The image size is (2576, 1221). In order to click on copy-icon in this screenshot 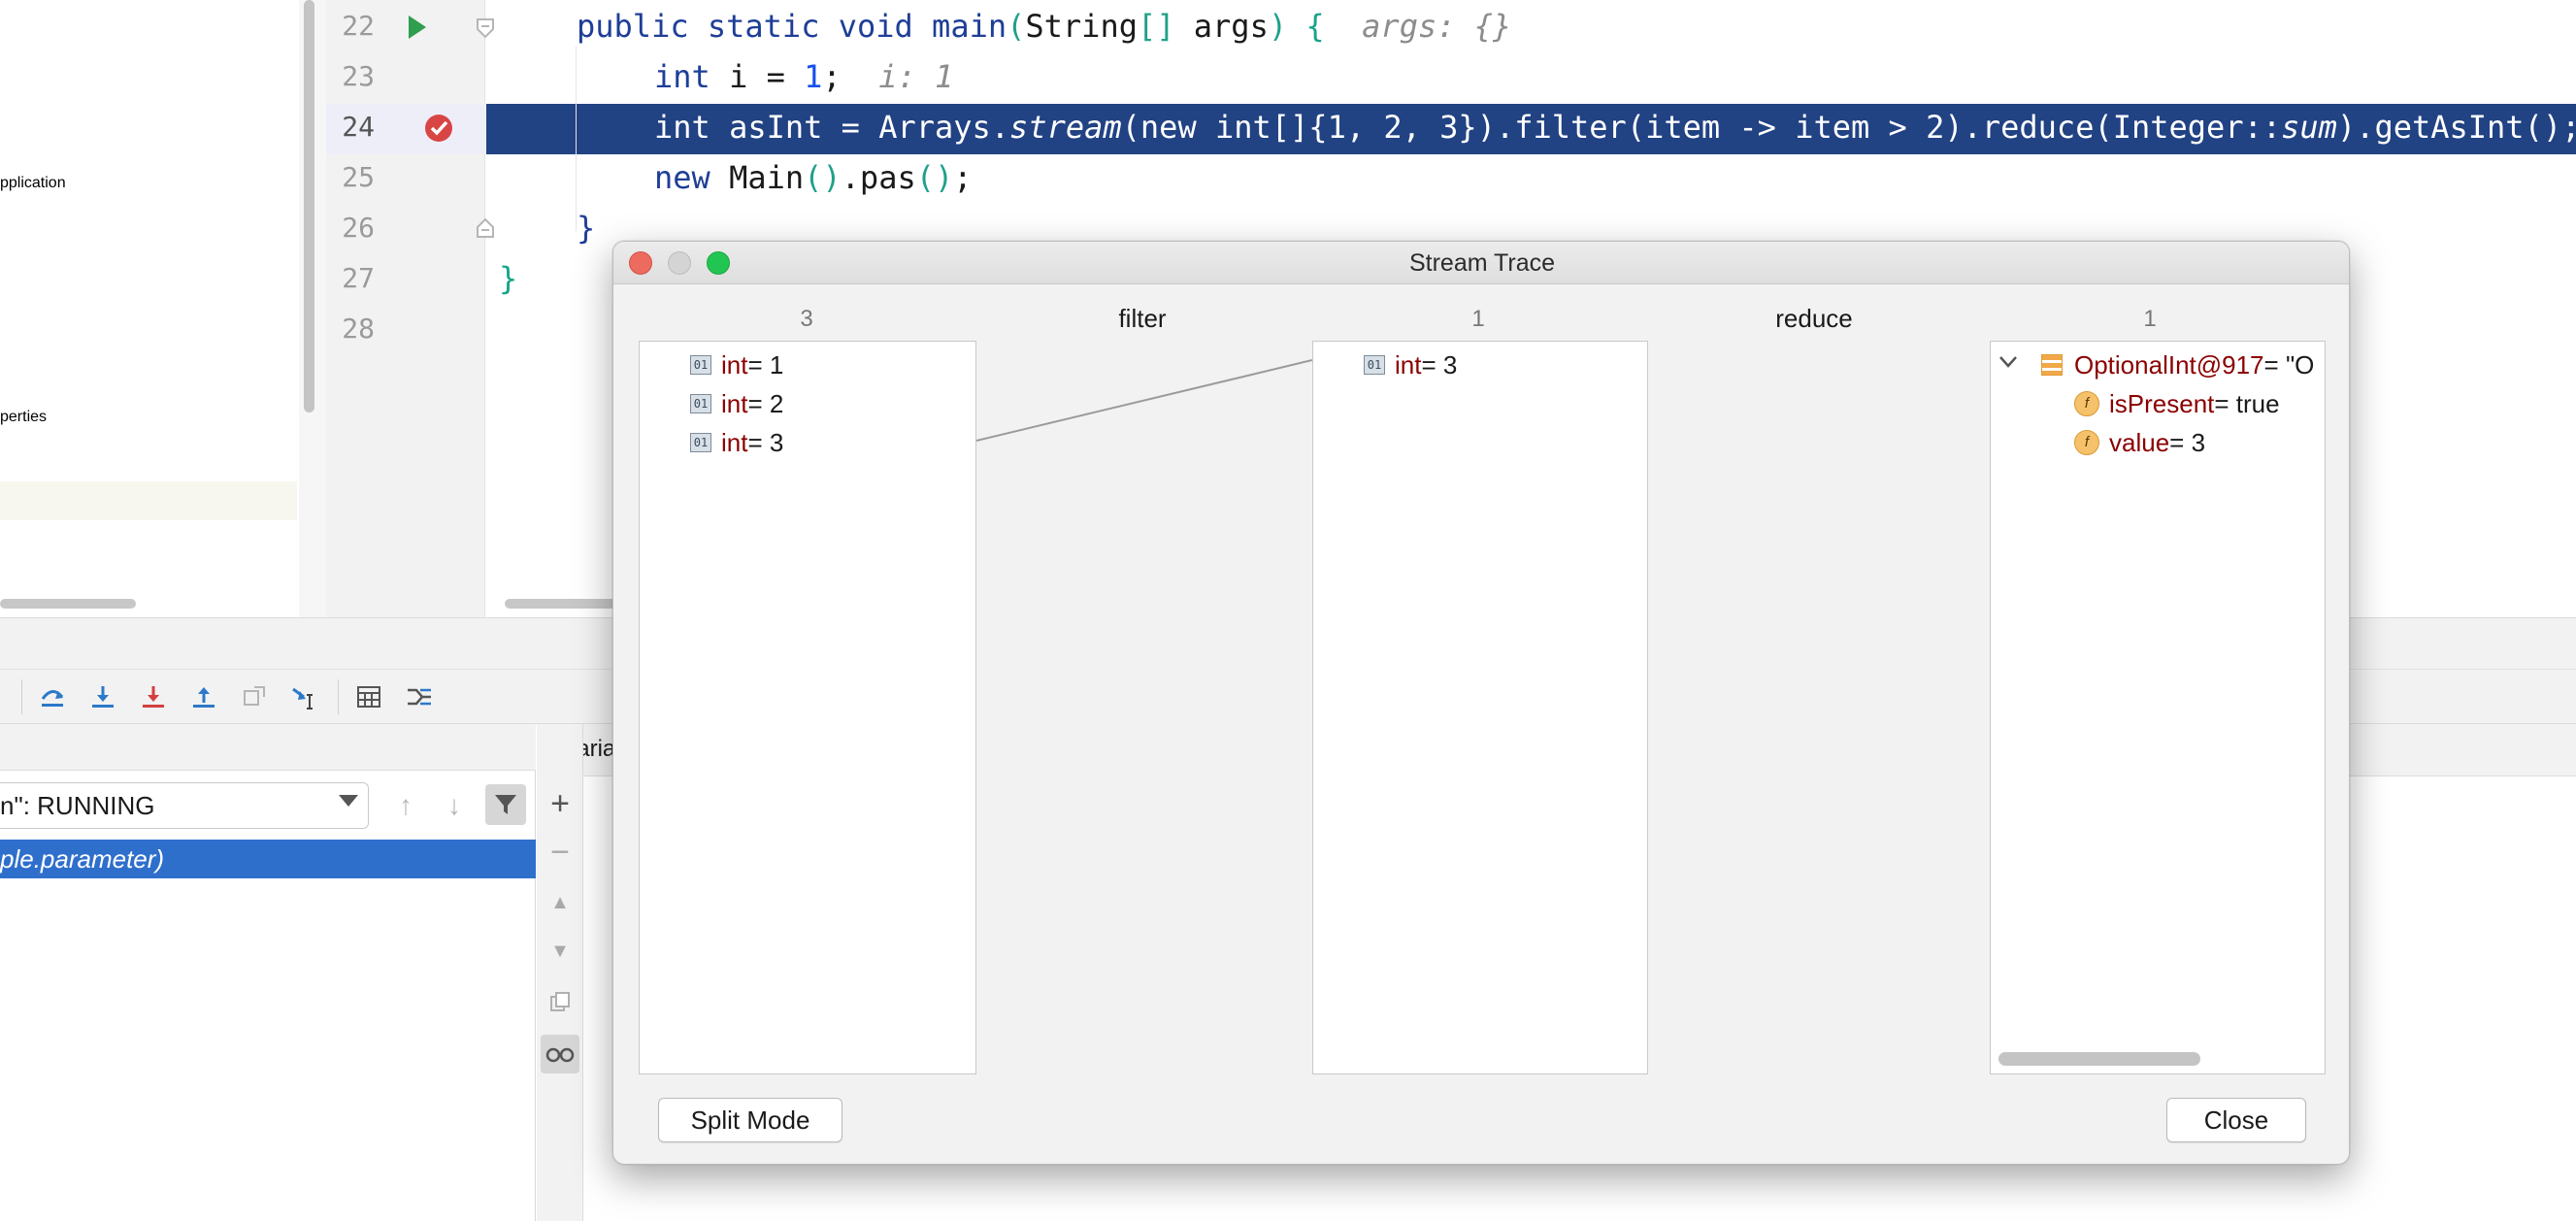, I will do `click(560, 1001)`.